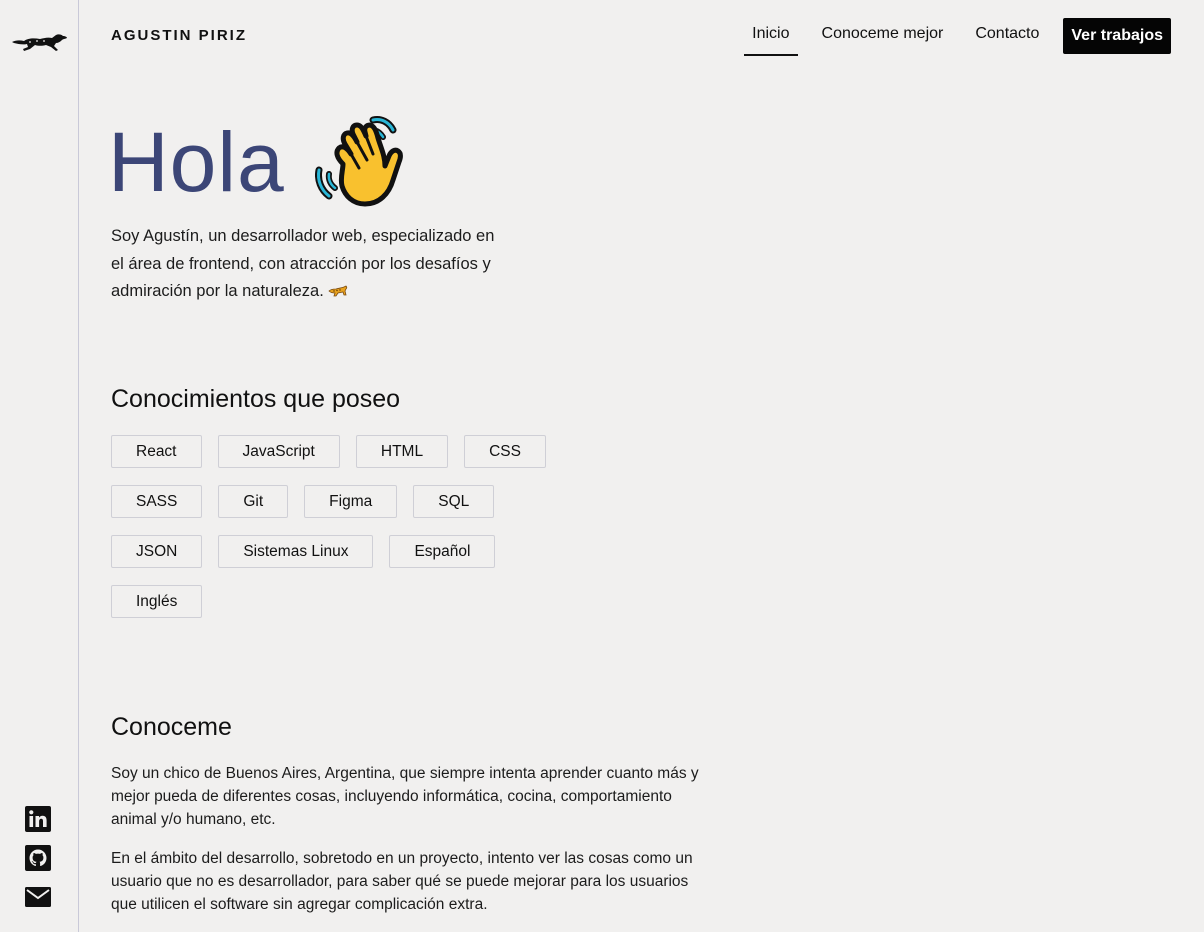 The height and width of the screenshot is (932, 1204). I want to click on skill-chip: HTML, so click(402, 451).